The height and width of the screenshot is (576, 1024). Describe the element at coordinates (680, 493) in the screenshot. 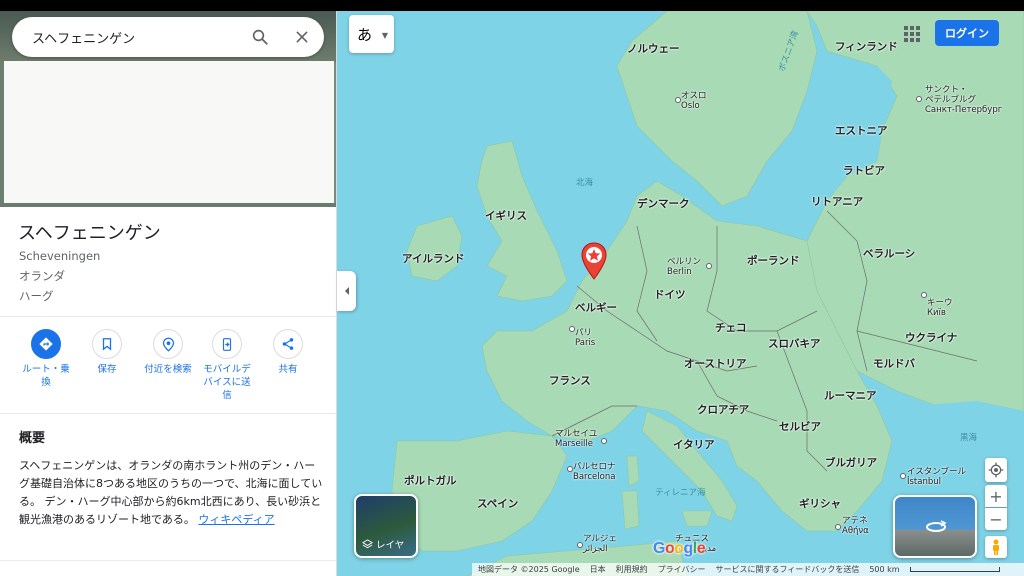

I see `sea-tyrrhenian: ティレニア海` at that location.